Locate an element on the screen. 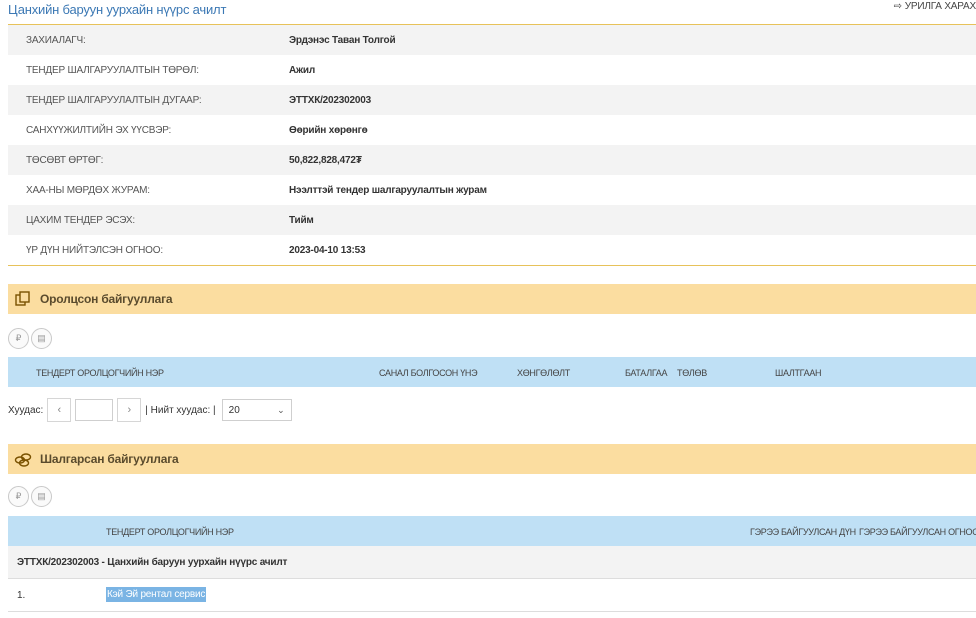 The width and height of the screenshot is (976, 618). chevron-right-icon: › is located at coordinates (129, 410).